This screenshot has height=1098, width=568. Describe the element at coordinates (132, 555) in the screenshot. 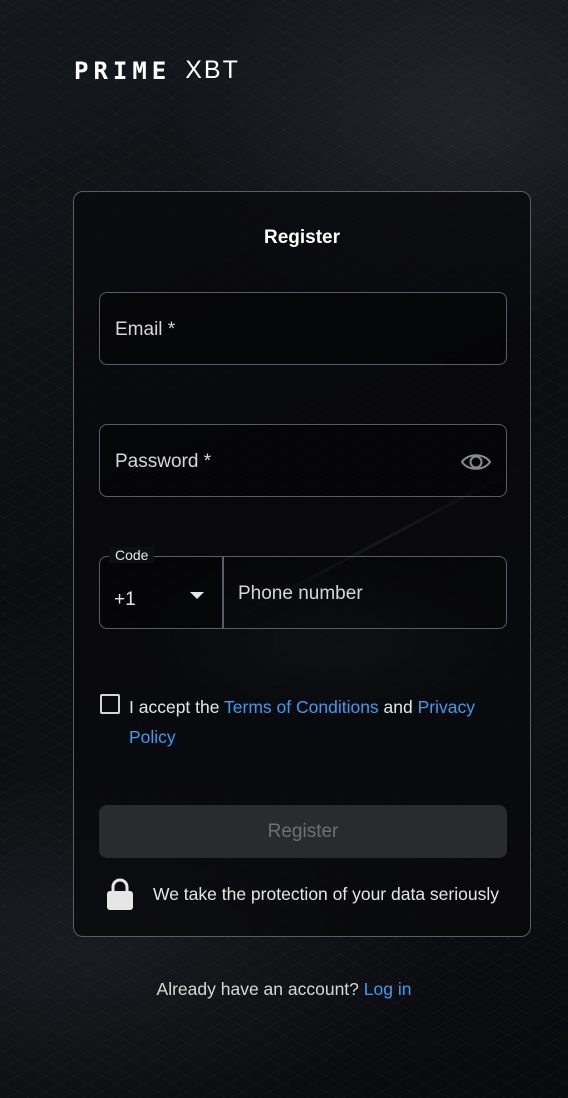

I see `country-code-label: Code` at that location.